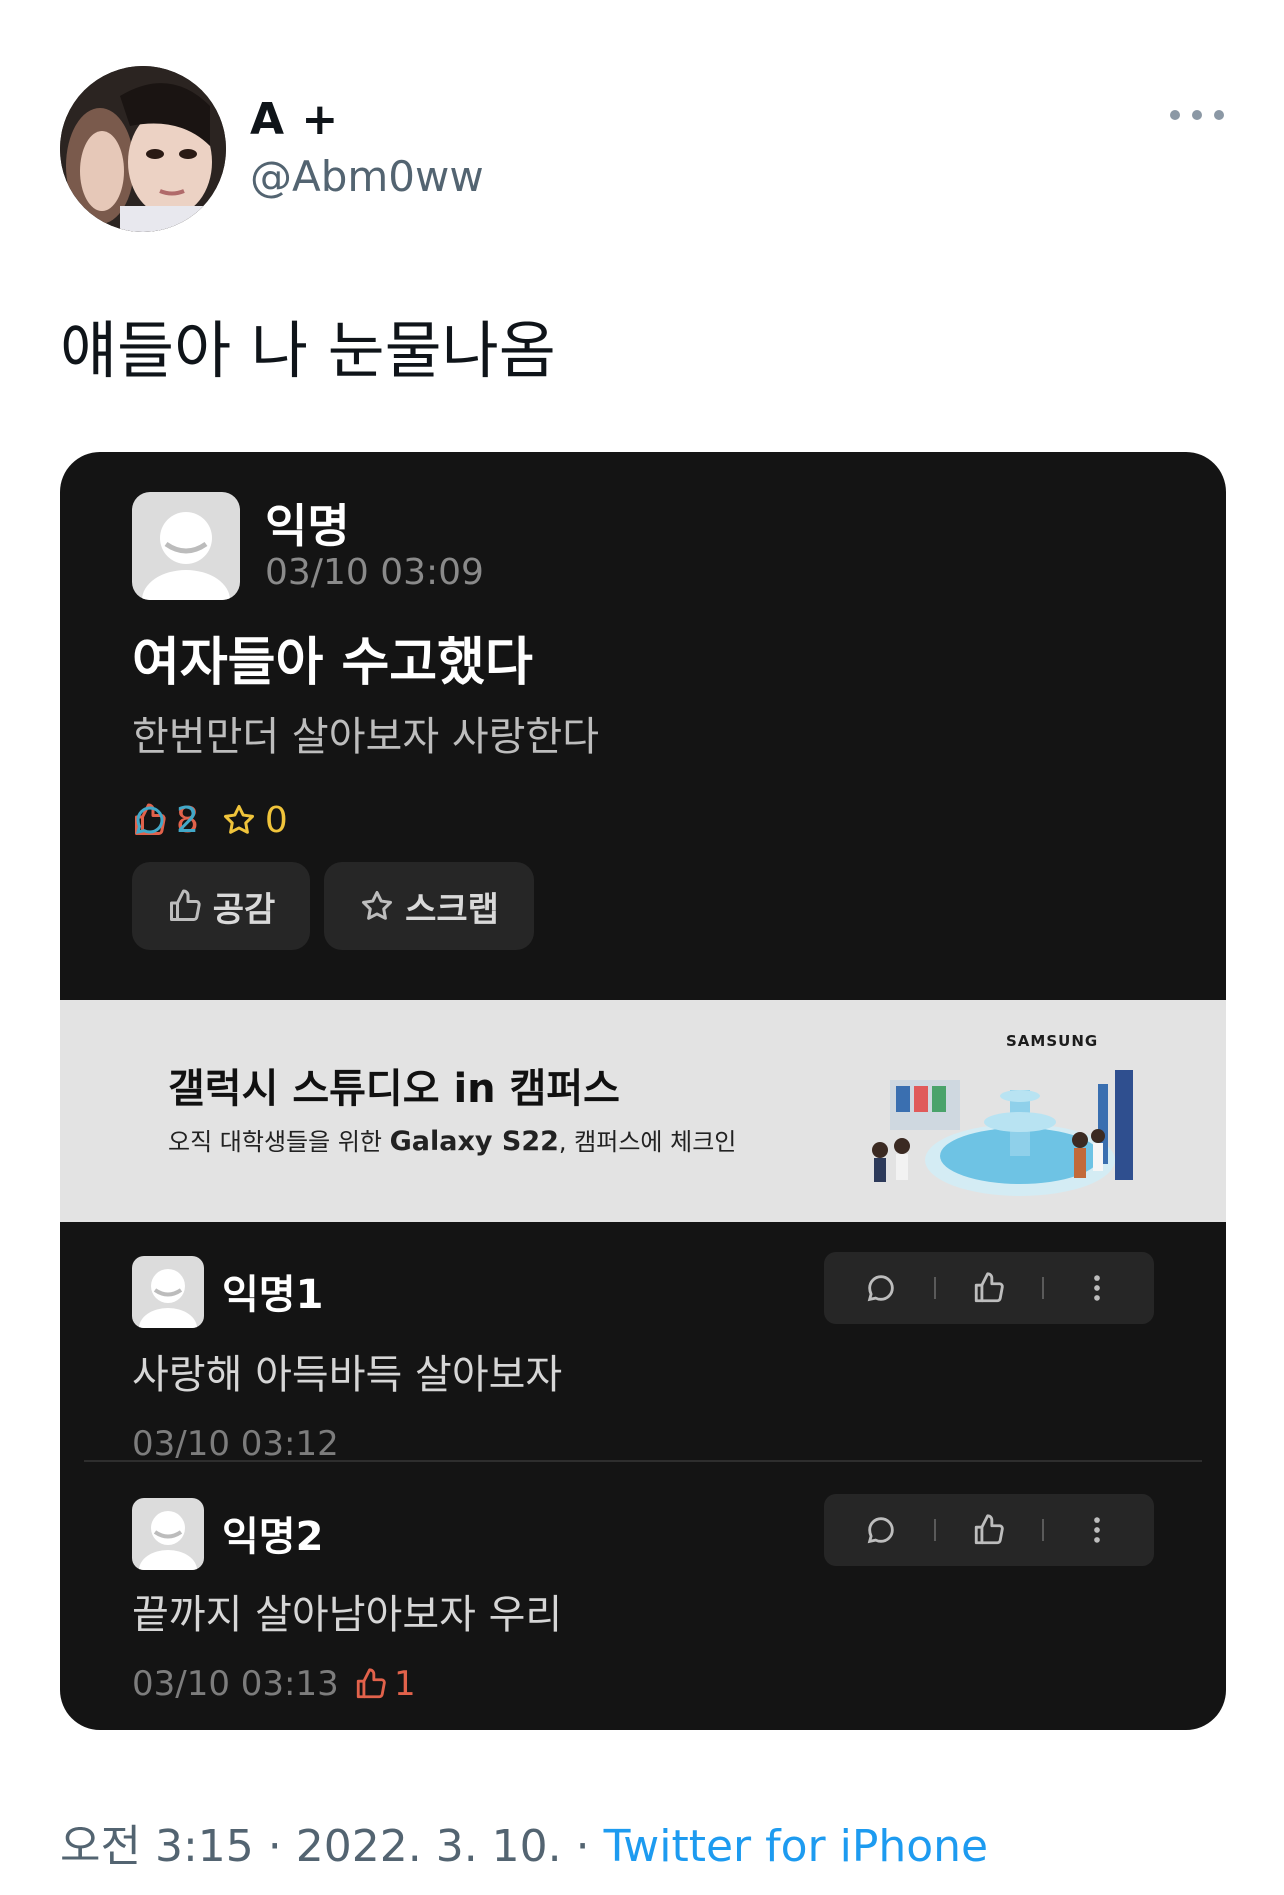 This screenshot has height=1895, width=1284. Describe the element at coordinates (273, 1295) in the screenshot. I see `comment-author: 익명1` at that location.